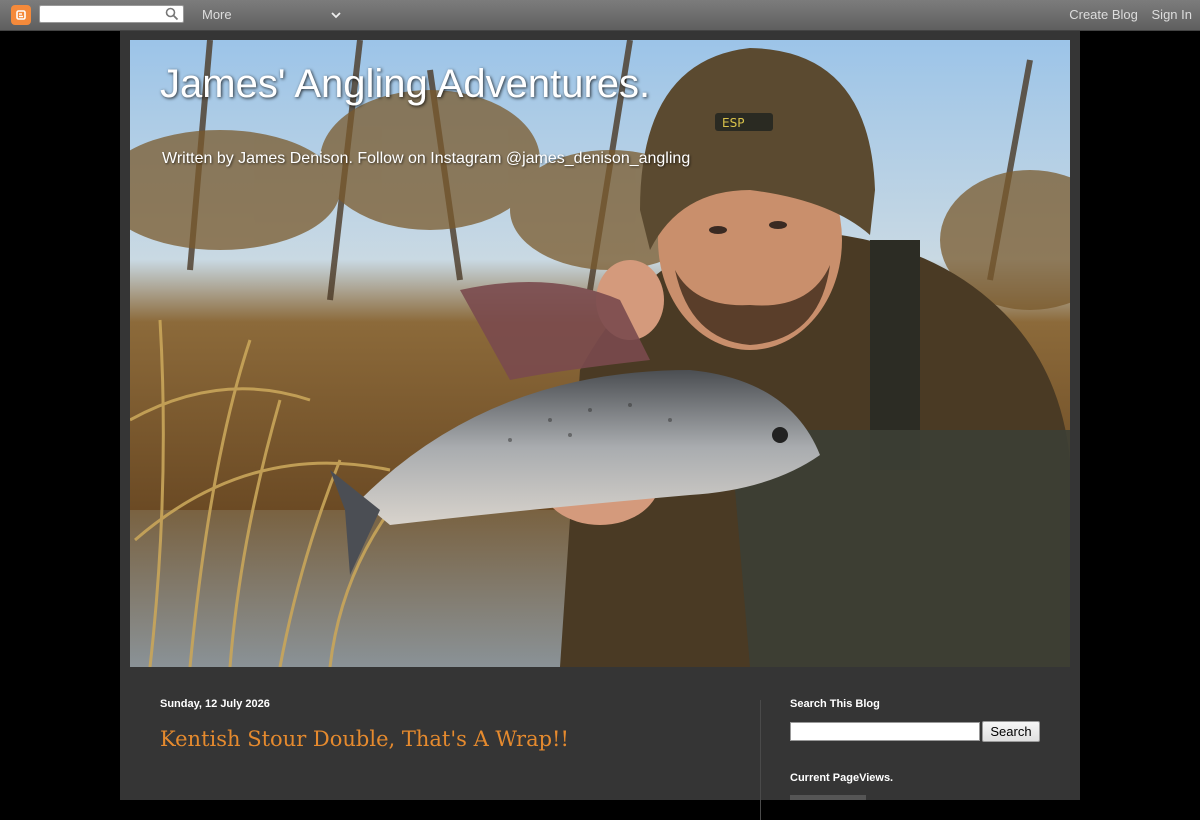 This screenshot has height=820, width=1200. Describe the element at coordinates (364, 739) in the screenshot. I see `post-title-link: Kentish Stour Double, That's A Wrap!!` at that location.